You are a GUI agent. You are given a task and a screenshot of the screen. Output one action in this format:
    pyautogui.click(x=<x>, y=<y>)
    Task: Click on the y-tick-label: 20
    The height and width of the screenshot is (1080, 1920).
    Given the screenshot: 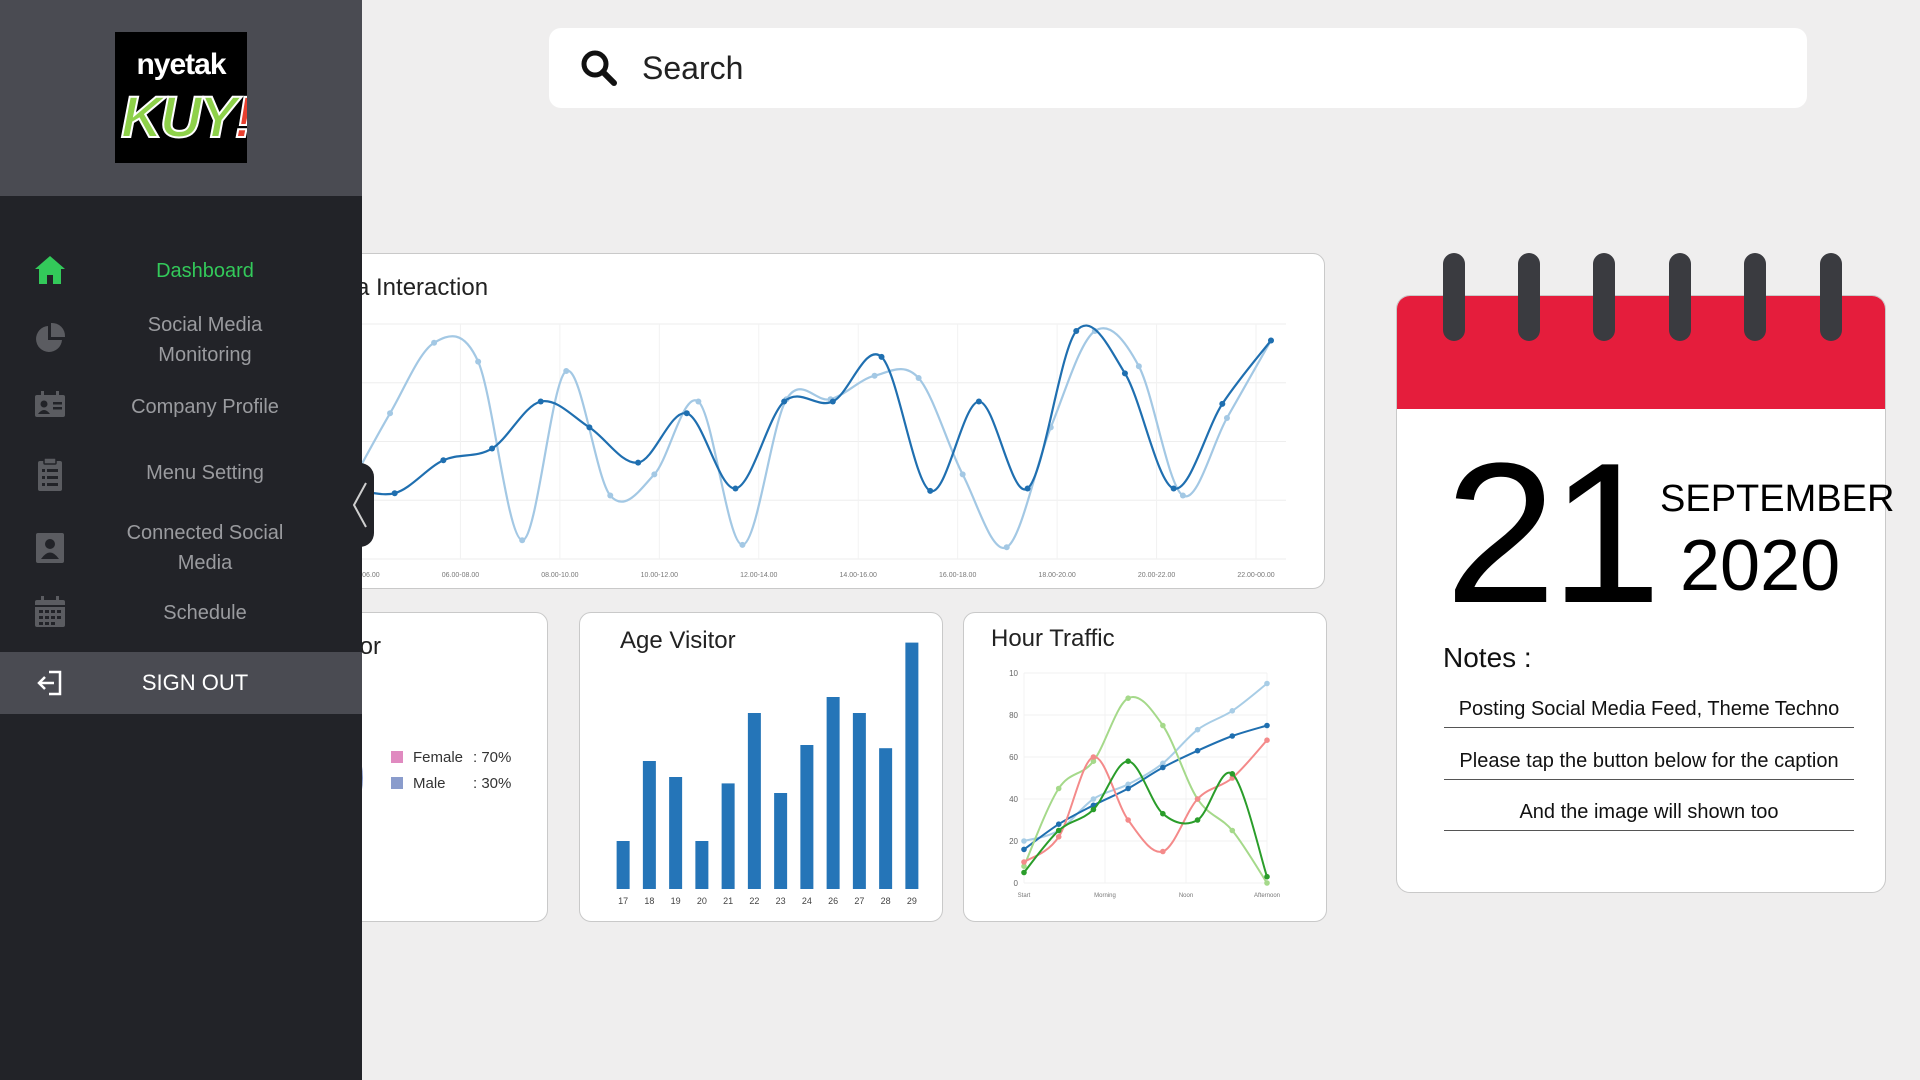 What is the action you would take?
    pyautogui.click(x=1013, y=841)
    